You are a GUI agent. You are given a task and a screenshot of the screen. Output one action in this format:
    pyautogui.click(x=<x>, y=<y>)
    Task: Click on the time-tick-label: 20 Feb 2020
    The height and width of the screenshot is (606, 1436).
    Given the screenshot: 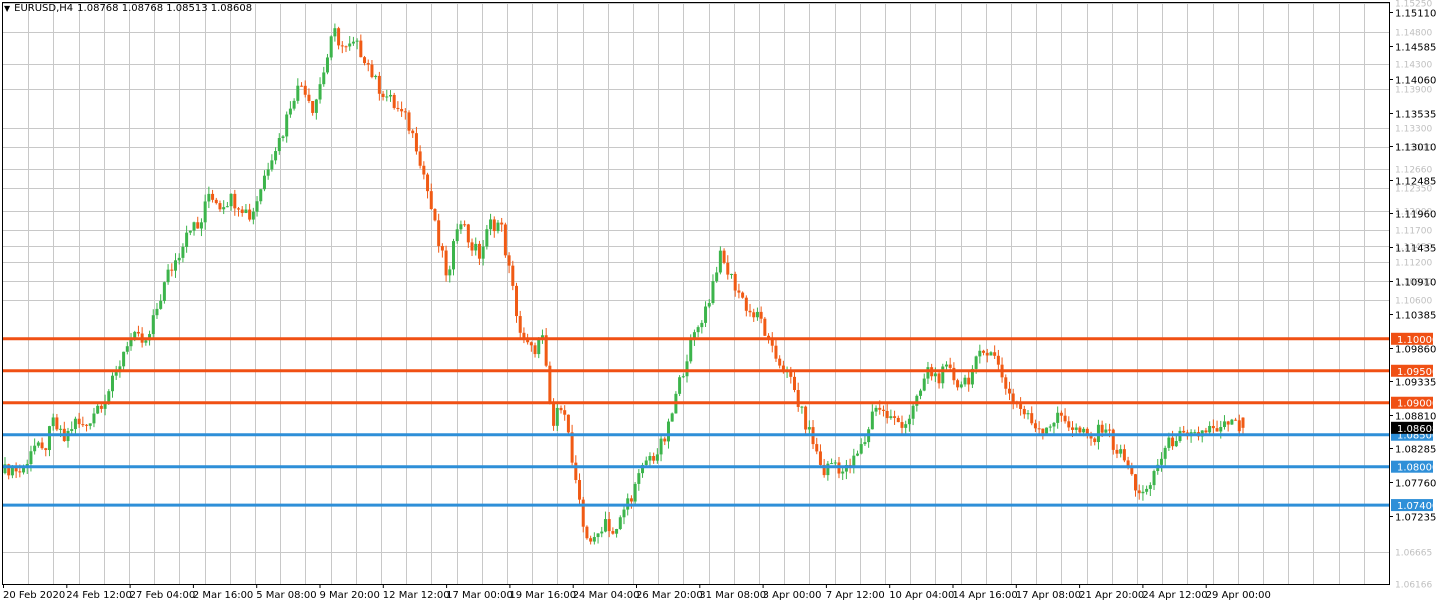 What is the action you would take?
    pyautogui.click(x=34, y=595)
    